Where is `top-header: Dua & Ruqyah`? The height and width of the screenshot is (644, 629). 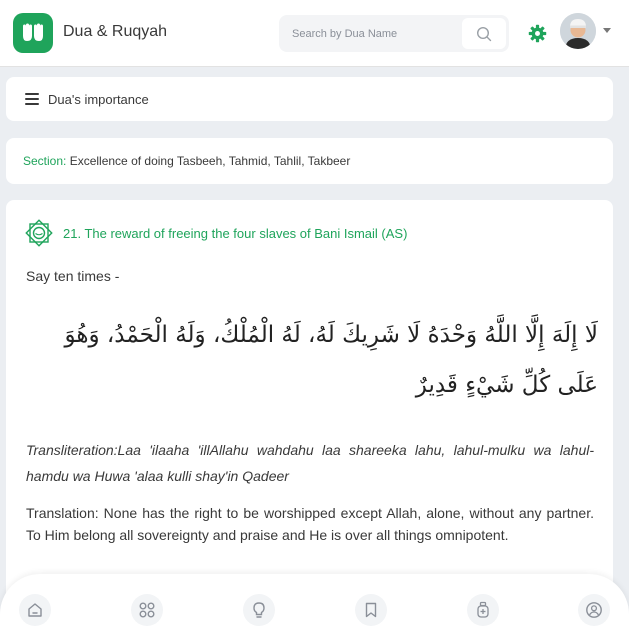
top-header: Dua & Ruqyah is located at coordinates (314, 33).